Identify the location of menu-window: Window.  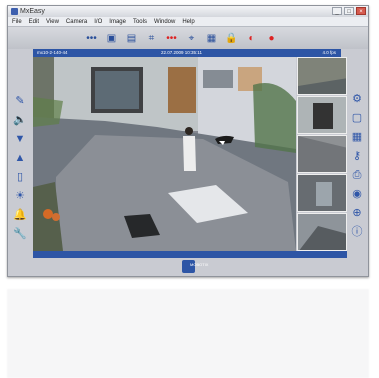
(164, 21).